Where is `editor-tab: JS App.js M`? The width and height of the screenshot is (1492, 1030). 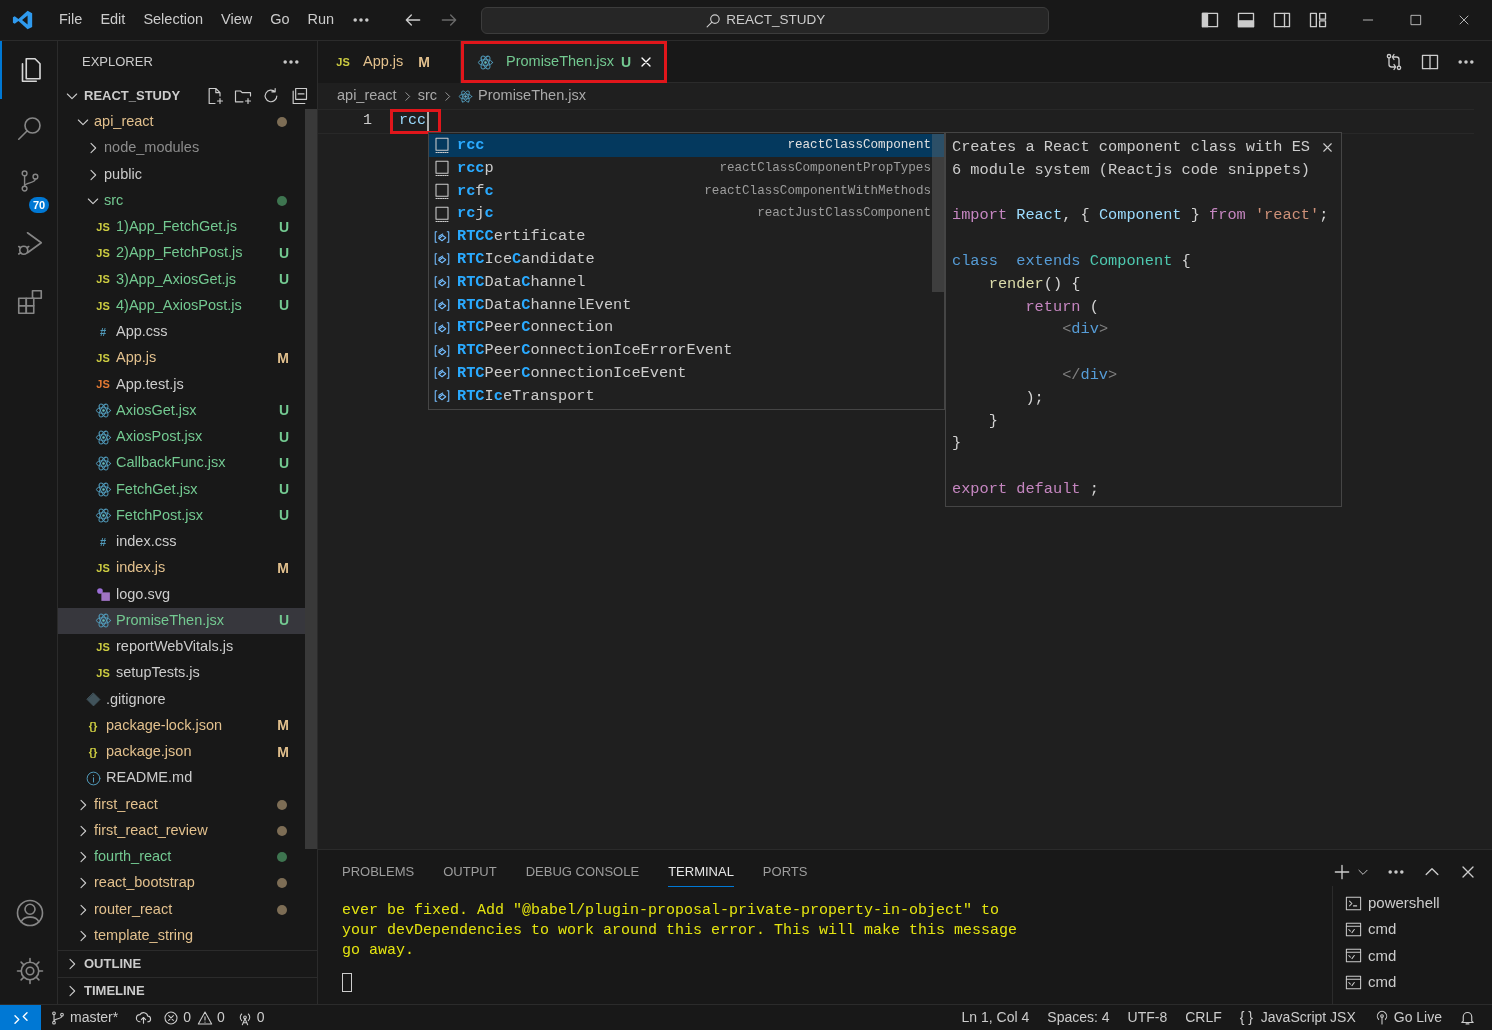
editor-tab: JS App.js M is located at coordinates (389, 62).